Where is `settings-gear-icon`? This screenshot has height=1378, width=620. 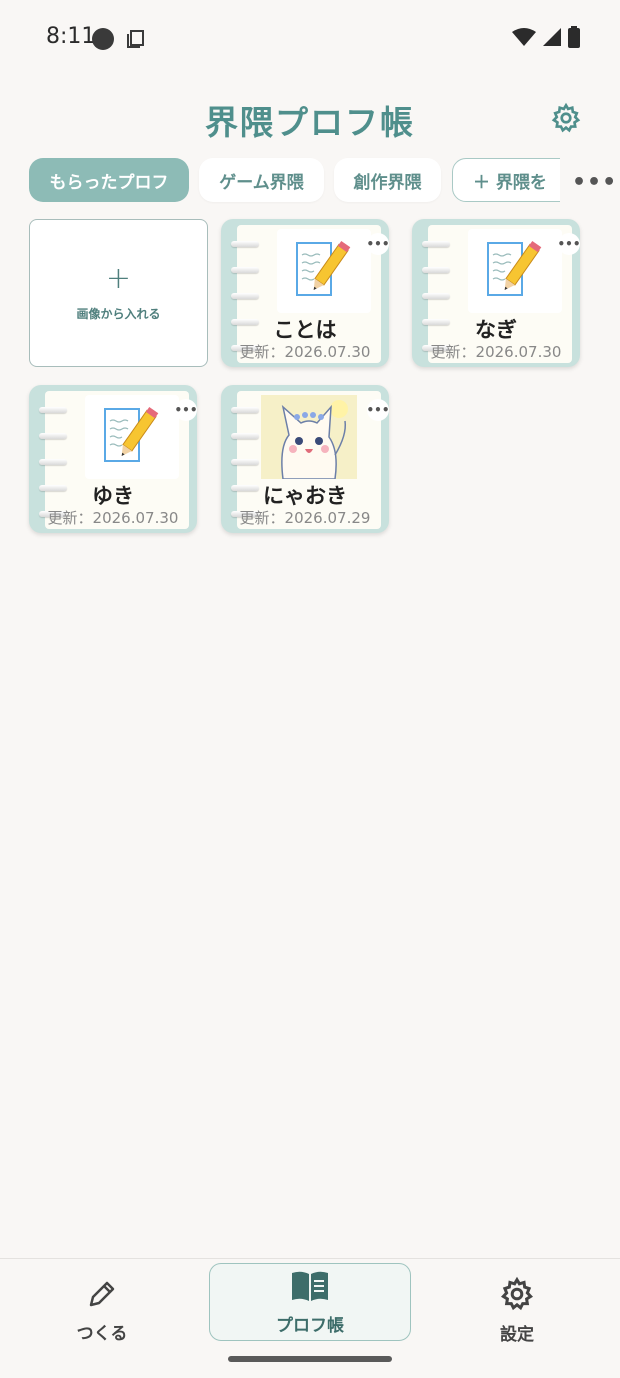
settings-gear-icon is located at coordinates (566, 118).